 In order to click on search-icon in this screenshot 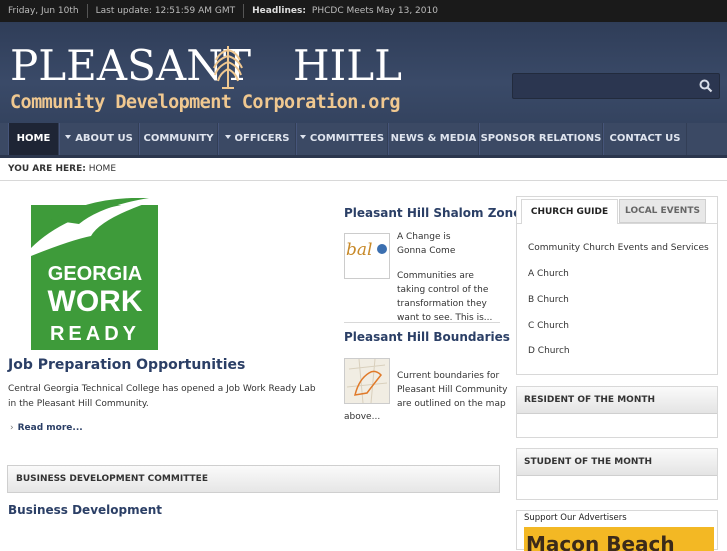, I will do `click(706, 86)`.